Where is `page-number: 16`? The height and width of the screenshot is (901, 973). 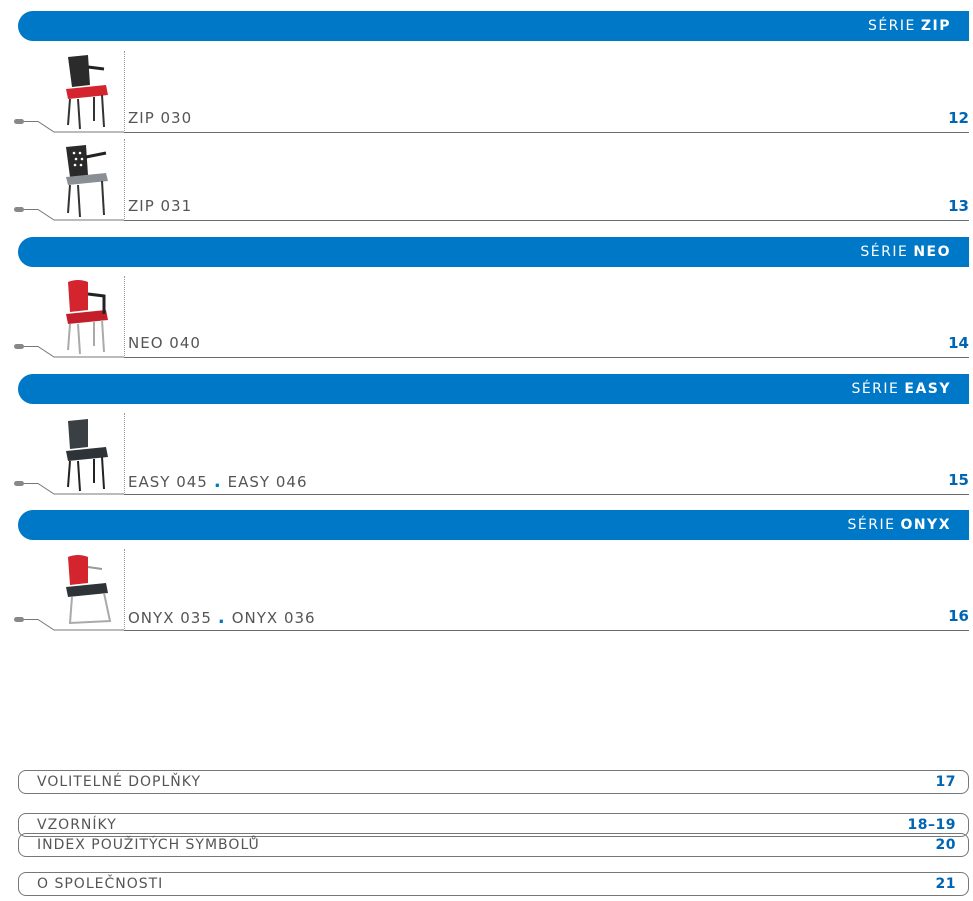 page-number: 16 is located at coordinates (958, 616).